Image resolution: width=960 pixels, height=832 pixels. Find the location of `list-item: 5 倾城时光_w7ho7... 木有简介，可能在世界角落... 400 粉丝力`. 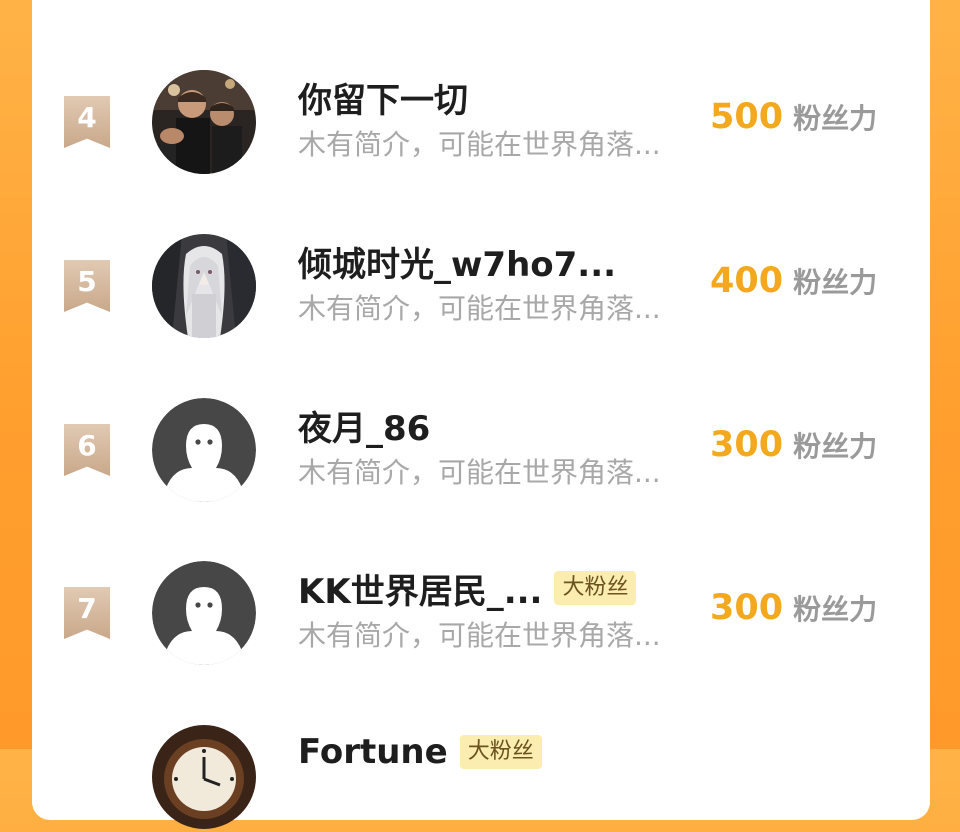

list-item: 5 倾城时光_w7ho7... 木有简介，可能在世界角落... 400 粉丝力 is located at coordinates (480, 286).